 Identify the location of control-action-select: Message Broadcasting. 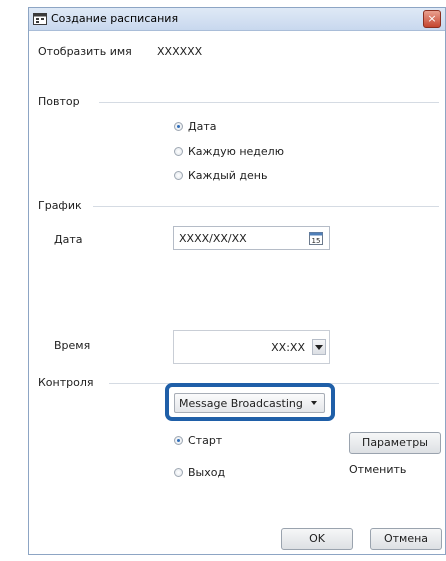
(249, 403).